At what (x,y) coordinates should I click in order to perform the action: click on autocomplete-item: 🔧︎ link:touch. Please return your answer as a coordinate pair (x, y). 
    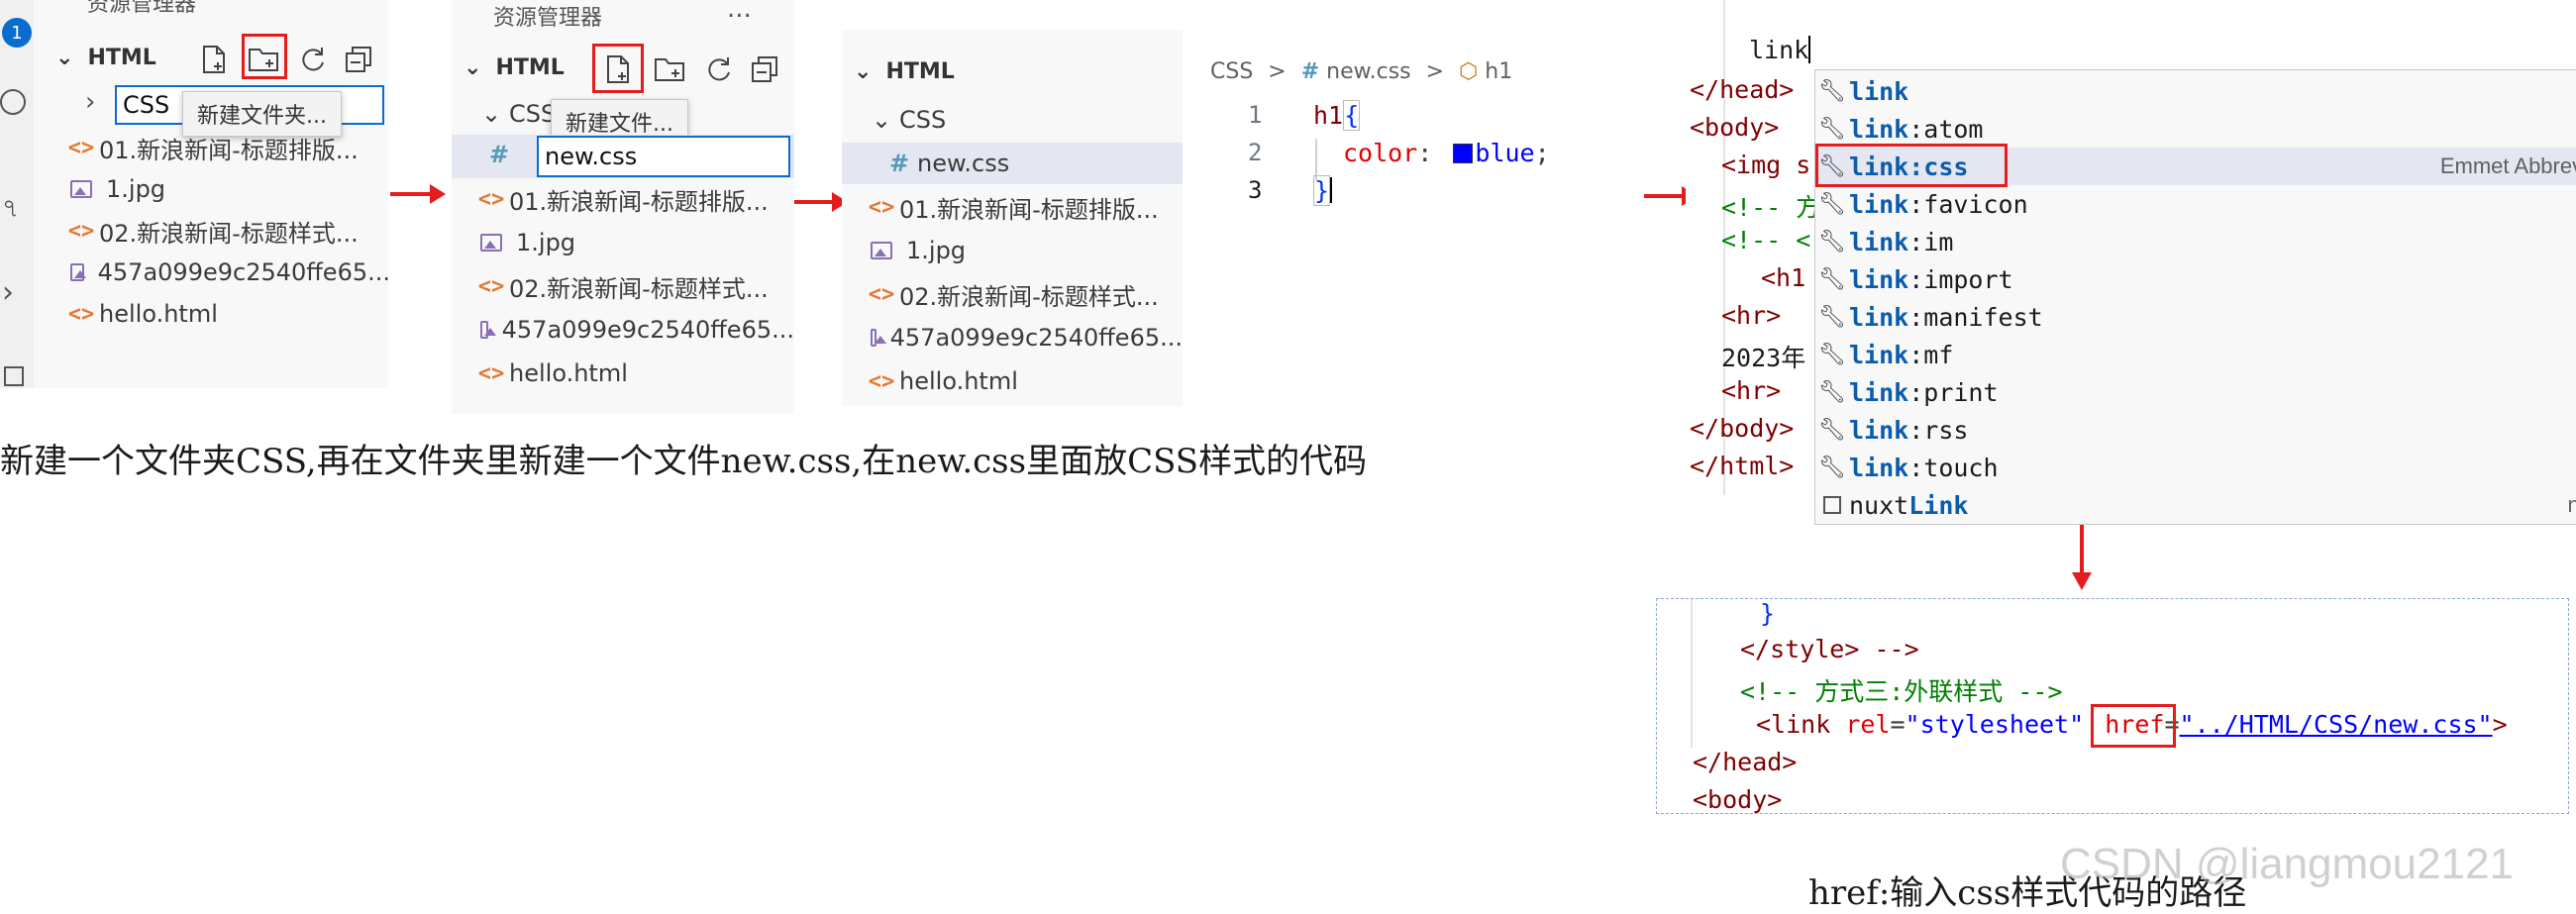
    Looking at the image, I should click on (2195, 468).